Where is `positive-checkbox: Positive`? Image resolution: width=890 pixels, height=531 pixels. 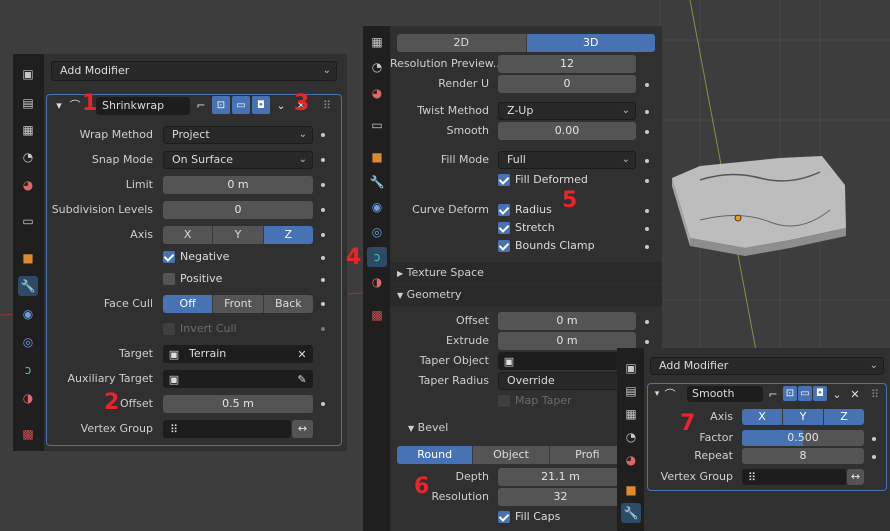 positive-checkbox: Positive is located at coordinates (192, 279).